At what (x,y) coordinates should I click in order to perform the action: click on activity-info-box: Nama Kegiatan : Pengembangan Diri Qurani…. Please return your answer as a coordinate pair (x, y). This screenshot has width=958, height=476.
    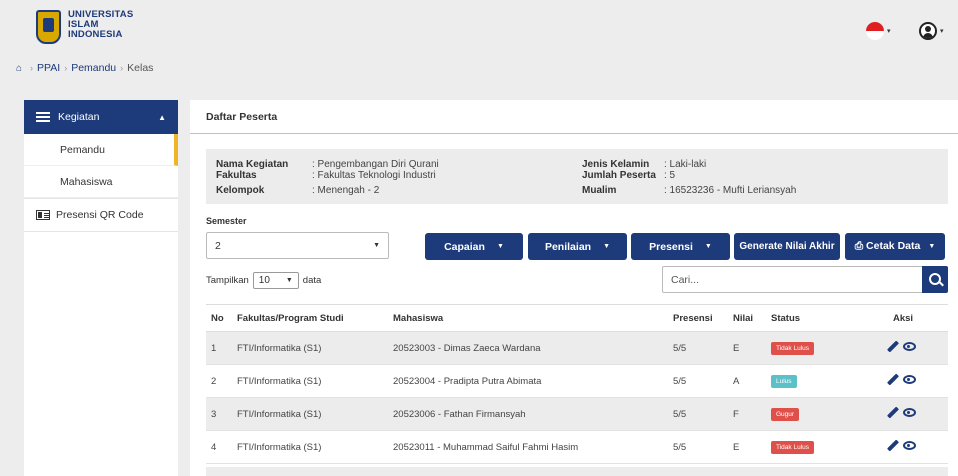
    Looking at the image, I should click on (577, 176).